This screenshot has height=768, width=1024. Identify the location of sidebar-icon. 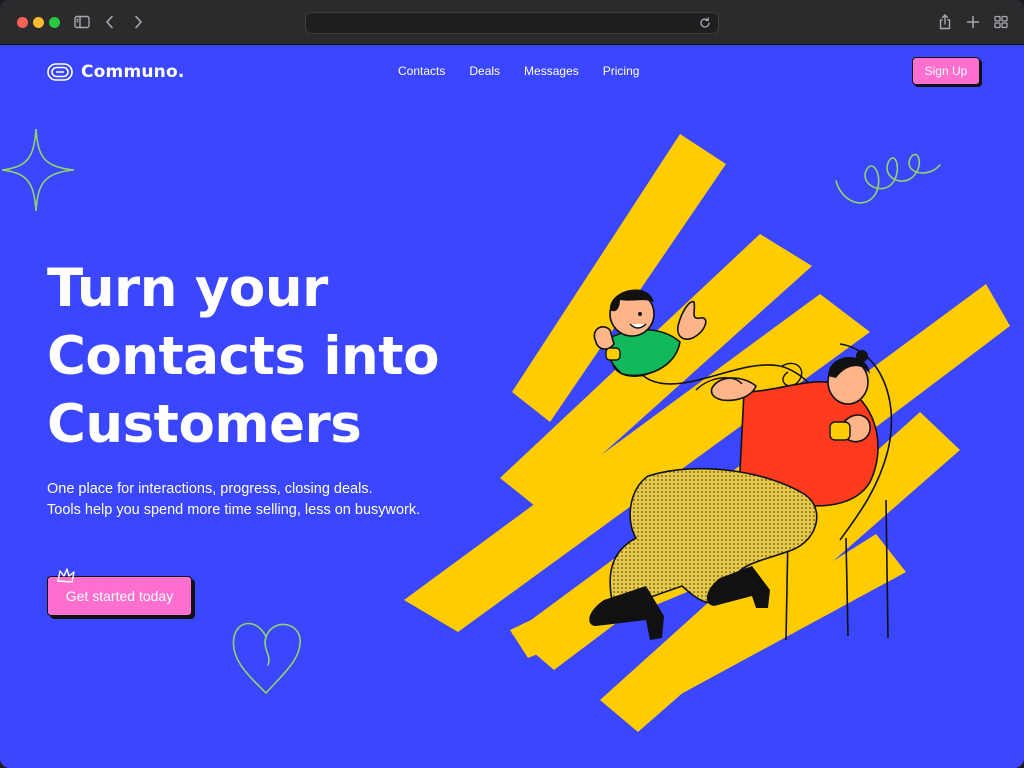
(82, 22).